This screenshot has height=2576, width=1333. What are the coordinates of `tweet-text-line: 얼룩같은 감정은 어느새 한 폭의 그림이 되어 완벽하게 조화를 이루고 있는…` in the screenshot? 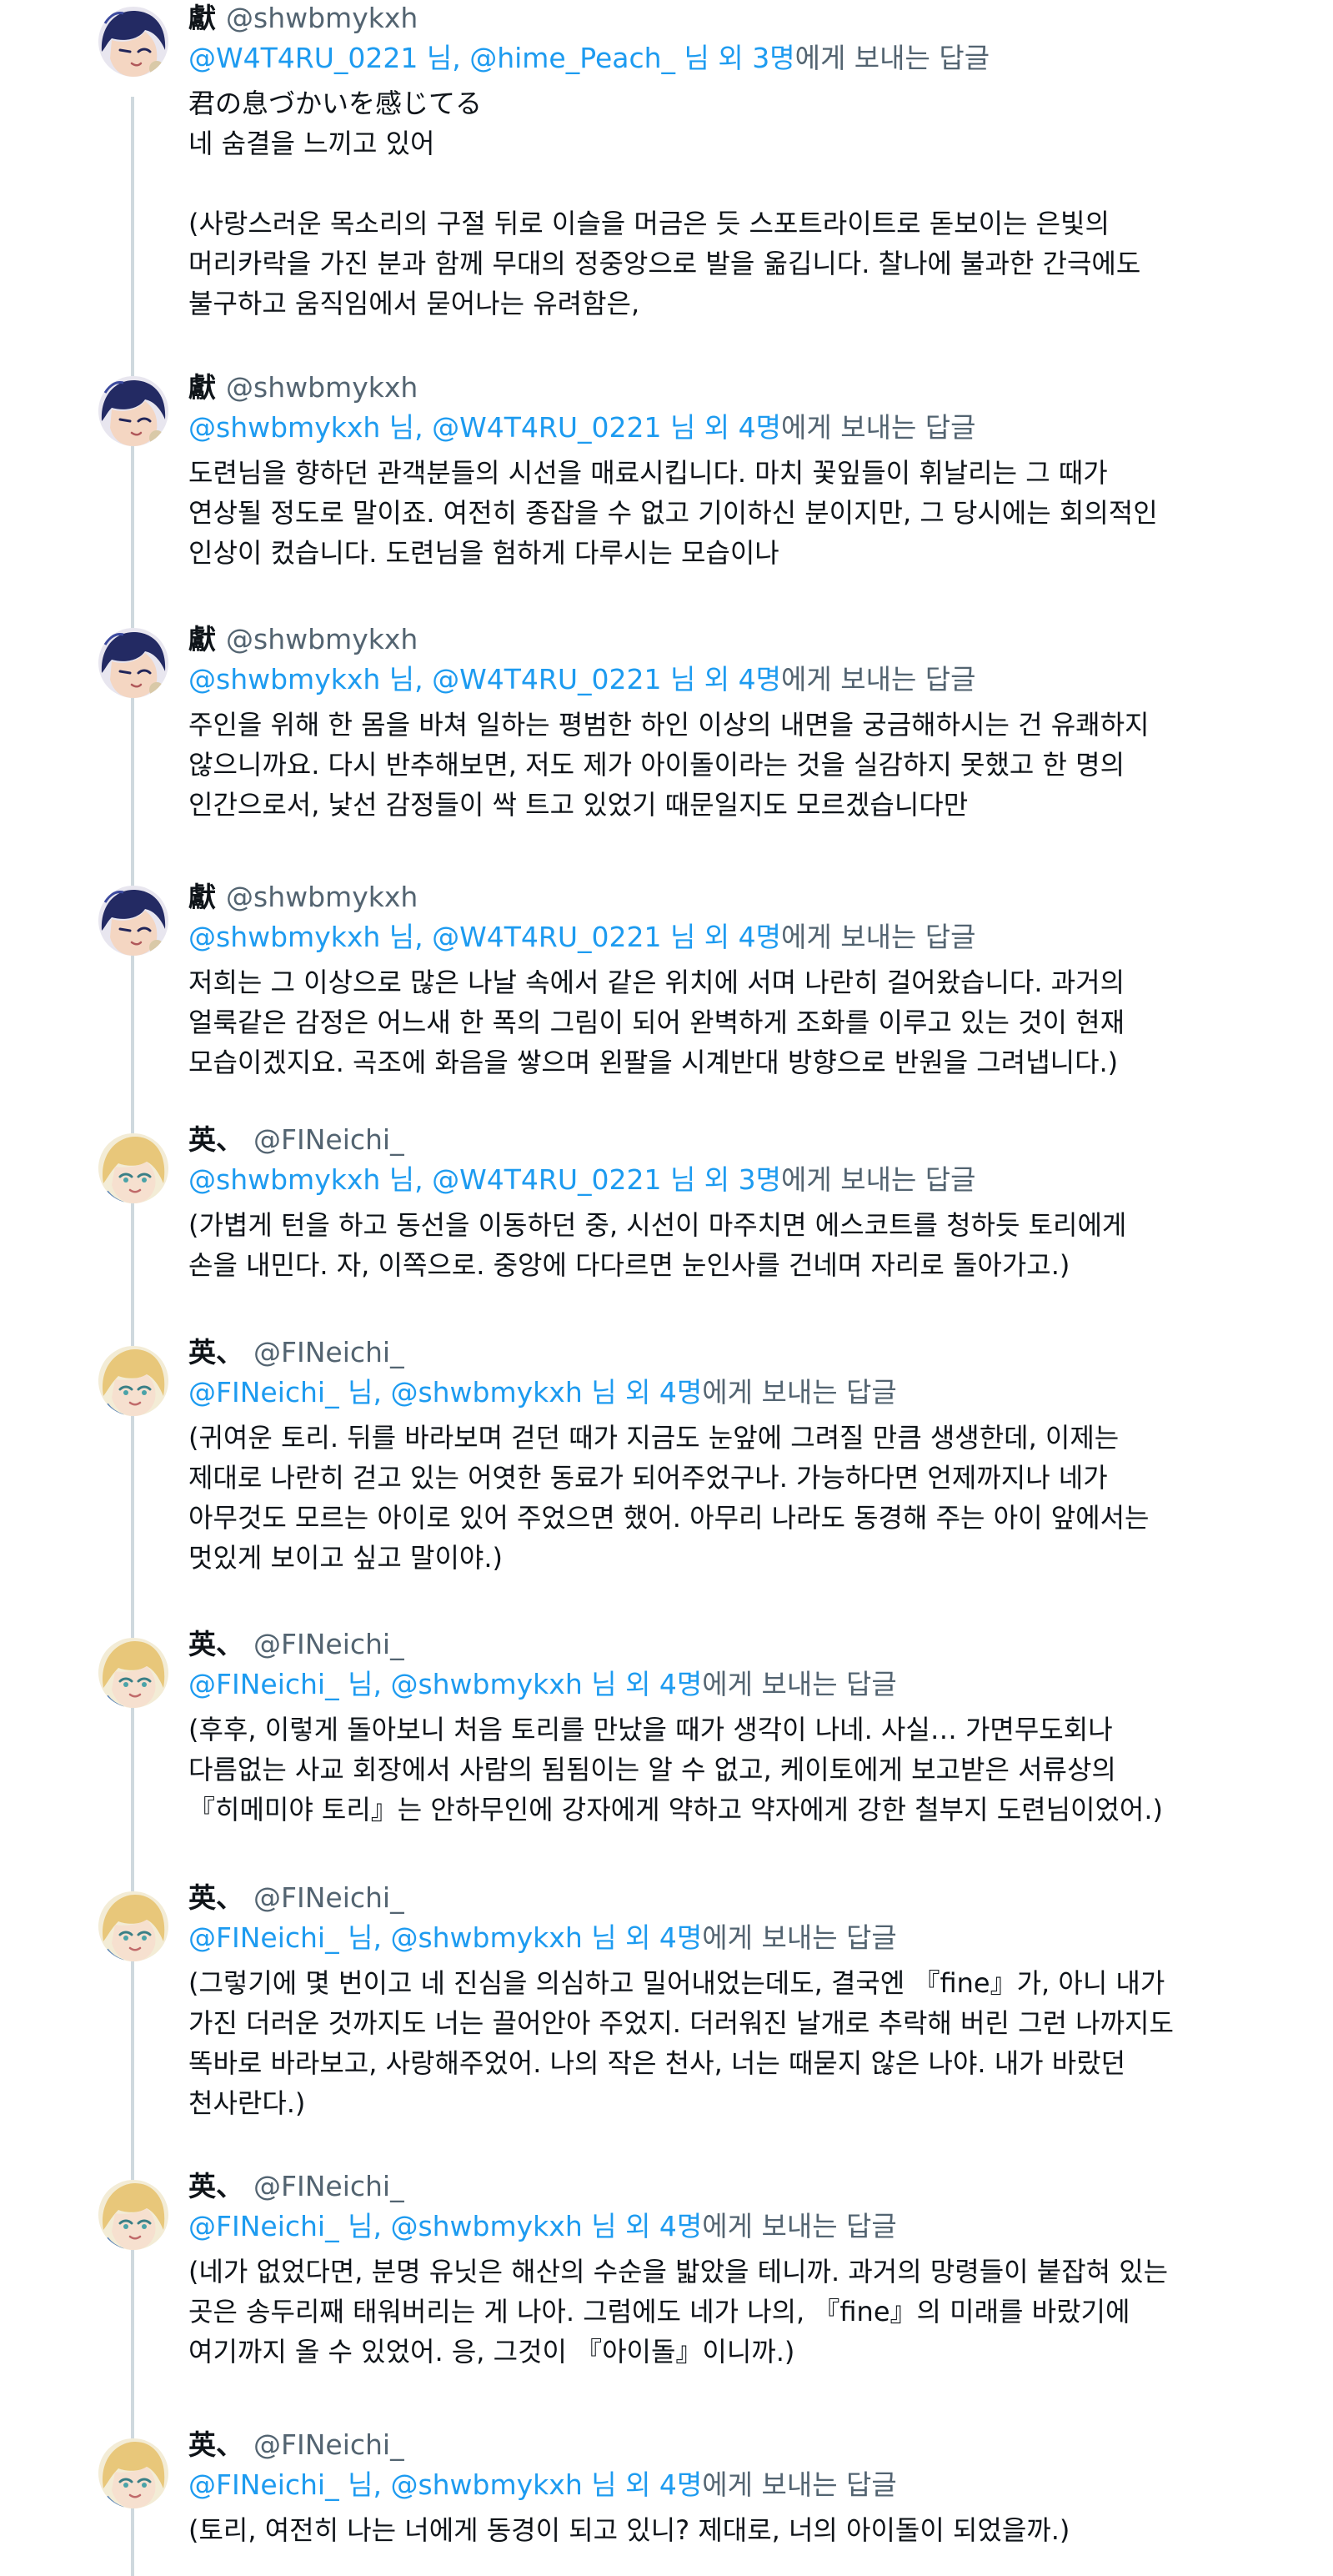 It's located at (656, 1022).